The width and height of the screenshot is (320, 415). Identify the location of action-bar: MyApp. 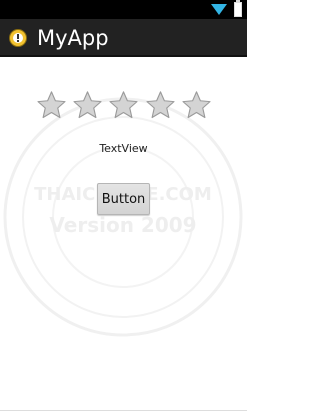
(123, 38).